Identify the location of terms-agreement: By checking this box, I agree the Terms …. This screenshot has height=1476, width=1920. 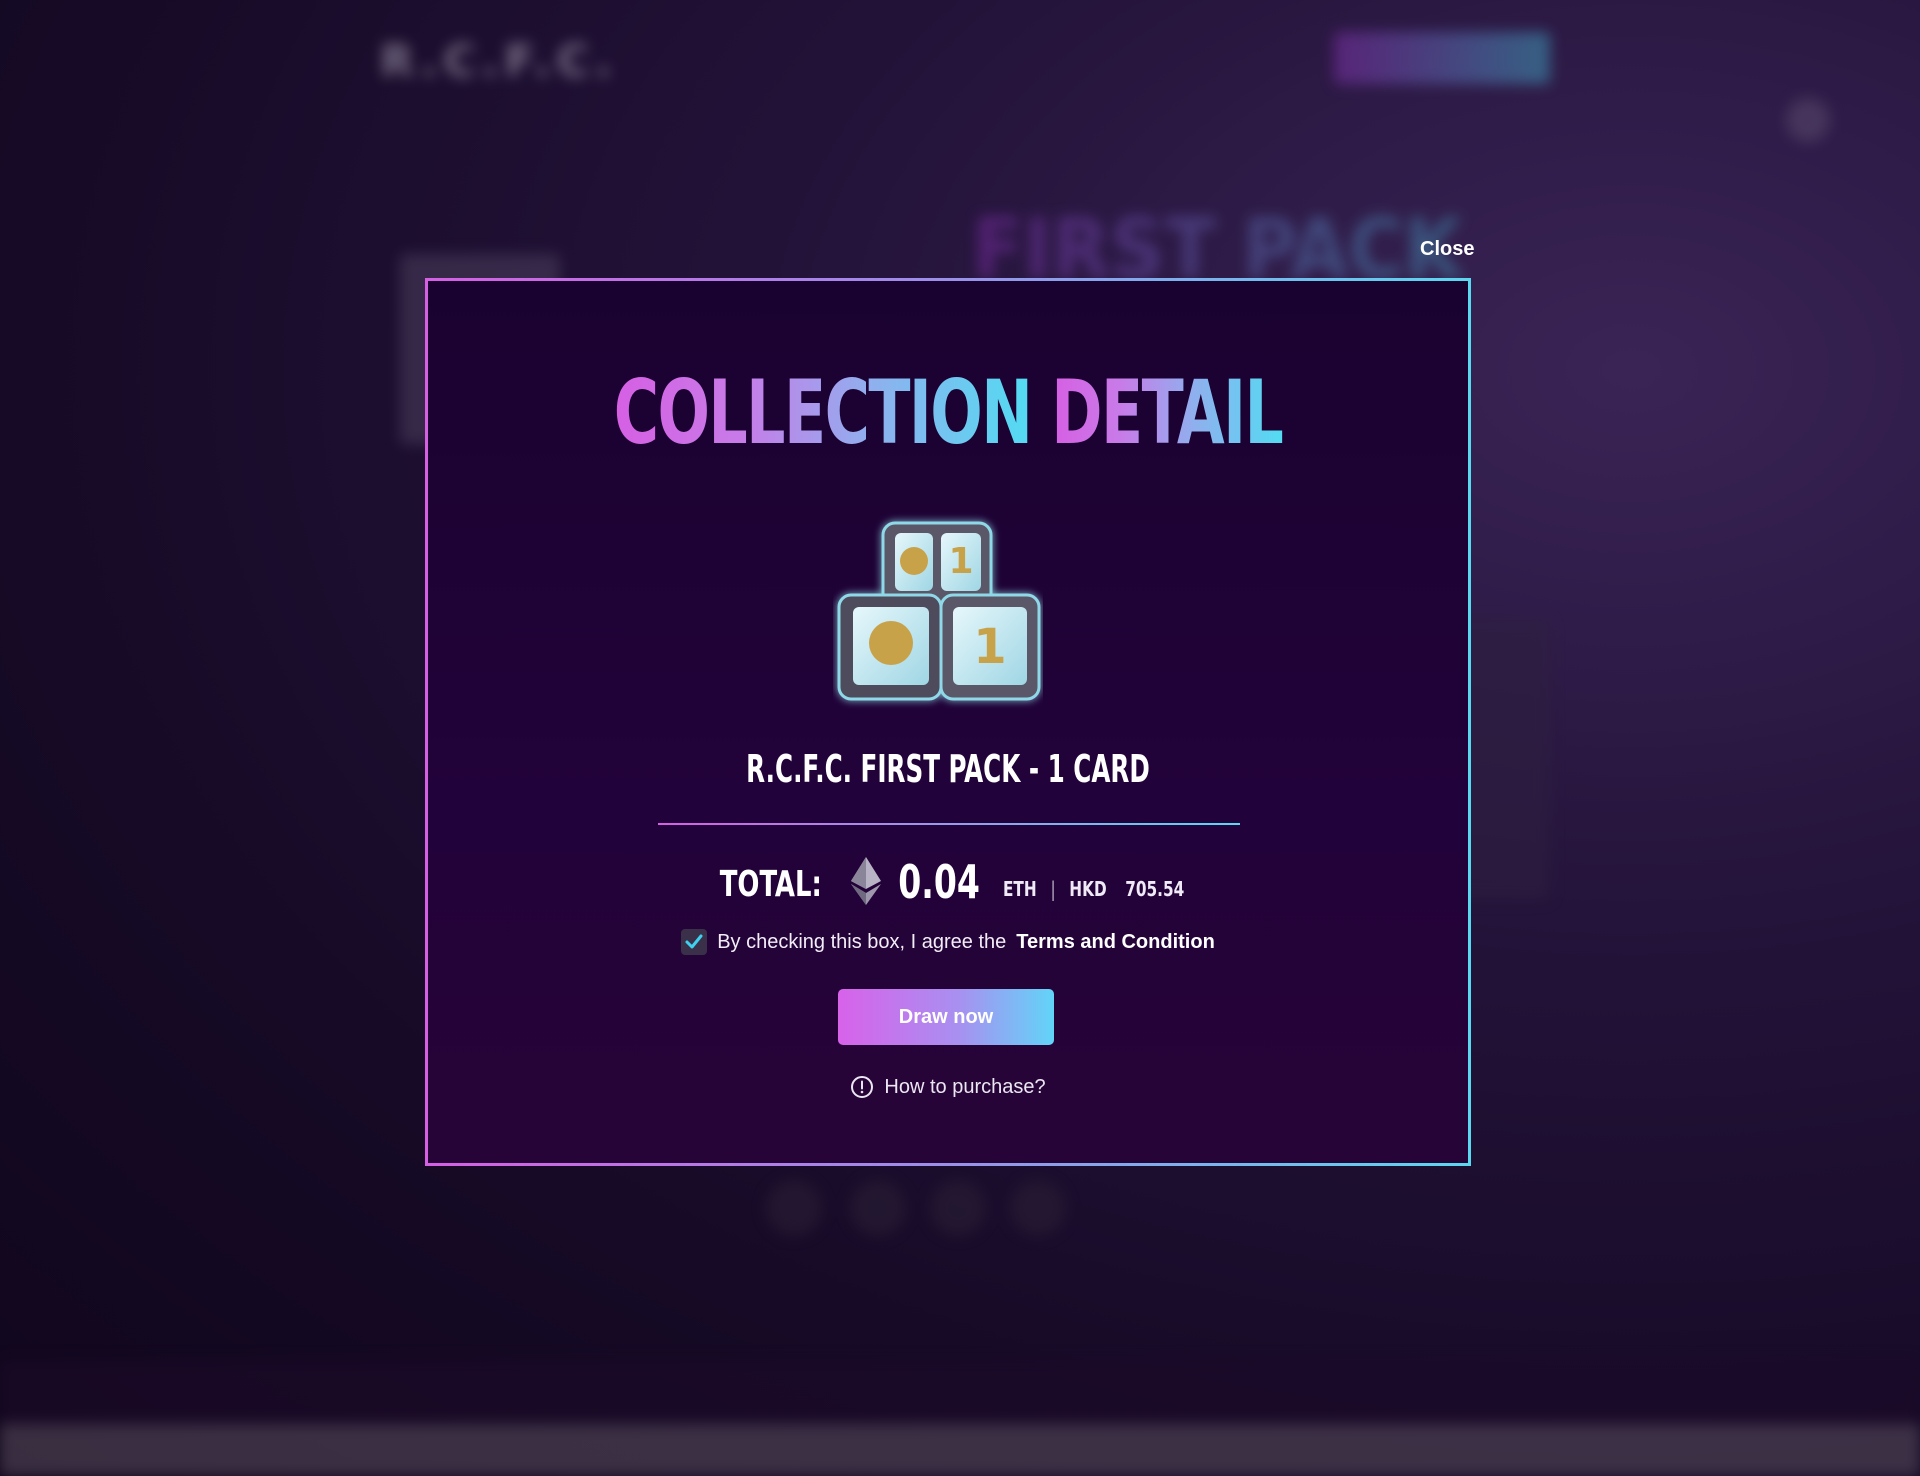
(948, 942).